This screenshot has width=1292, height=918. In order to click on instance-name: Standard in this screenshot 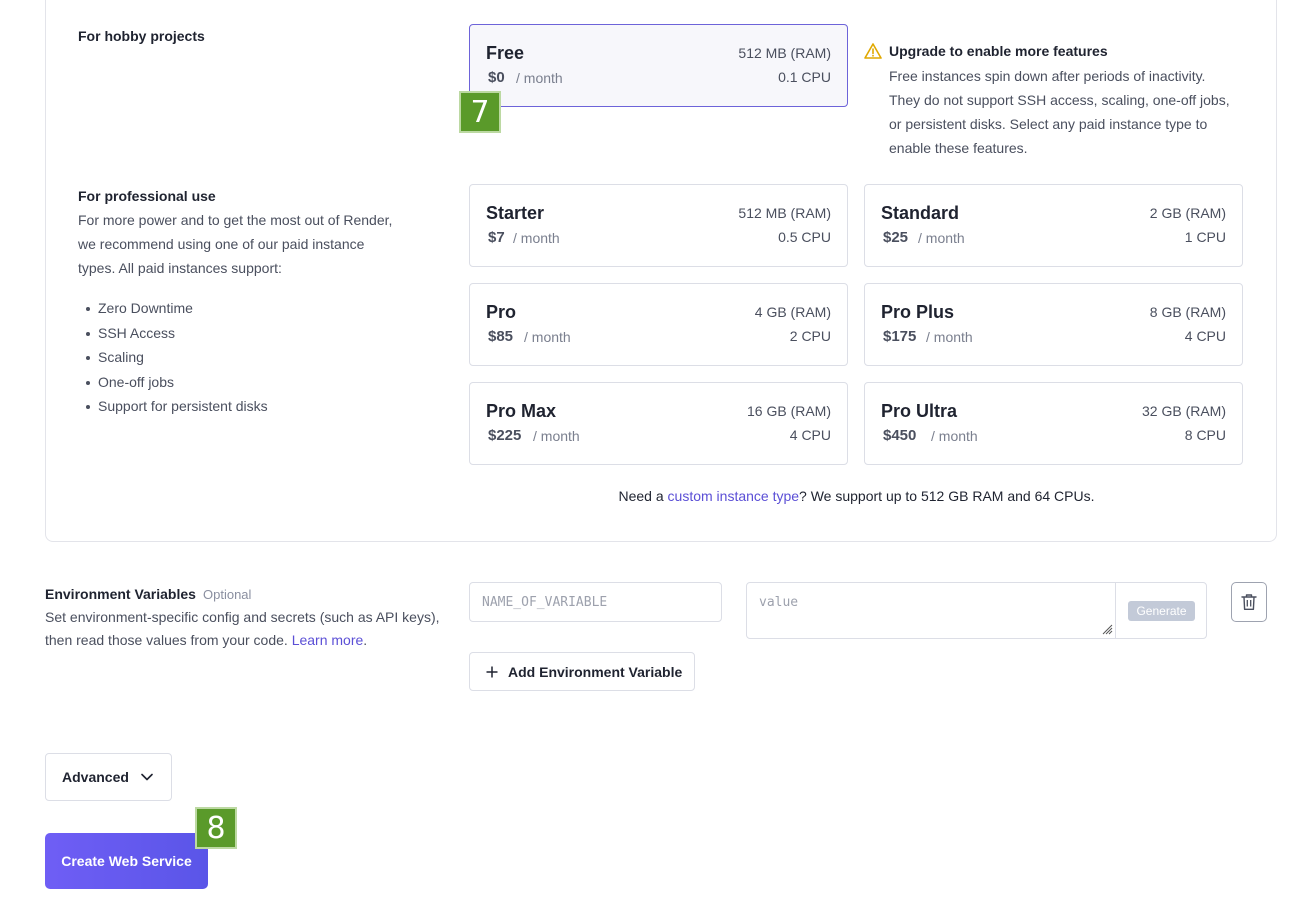, I will do `click(920, 213)`.